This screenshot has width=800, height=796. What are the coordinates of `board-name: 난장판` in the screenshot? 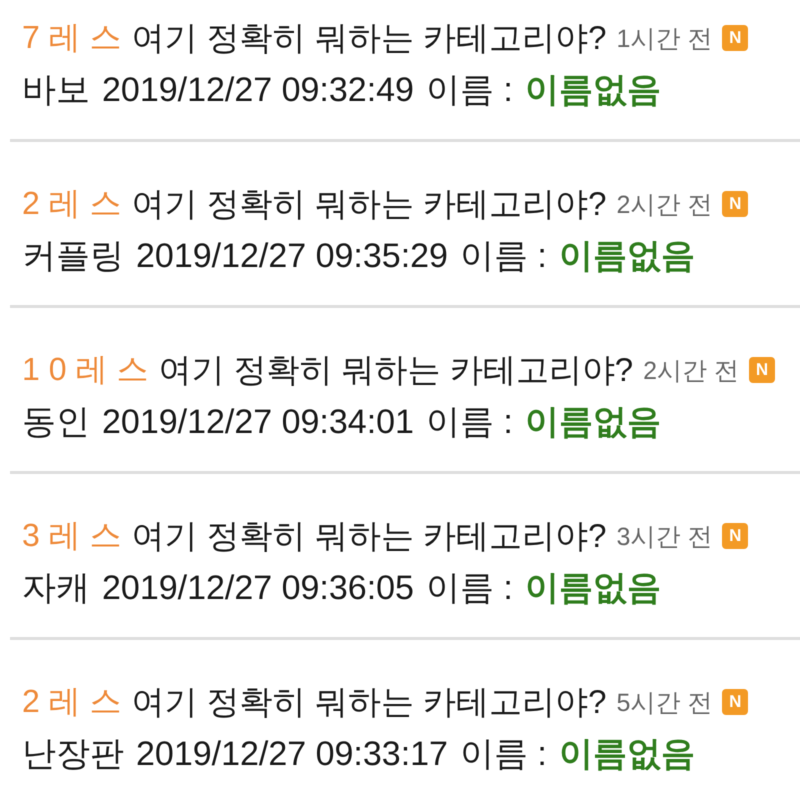 It's located at (73, 754).